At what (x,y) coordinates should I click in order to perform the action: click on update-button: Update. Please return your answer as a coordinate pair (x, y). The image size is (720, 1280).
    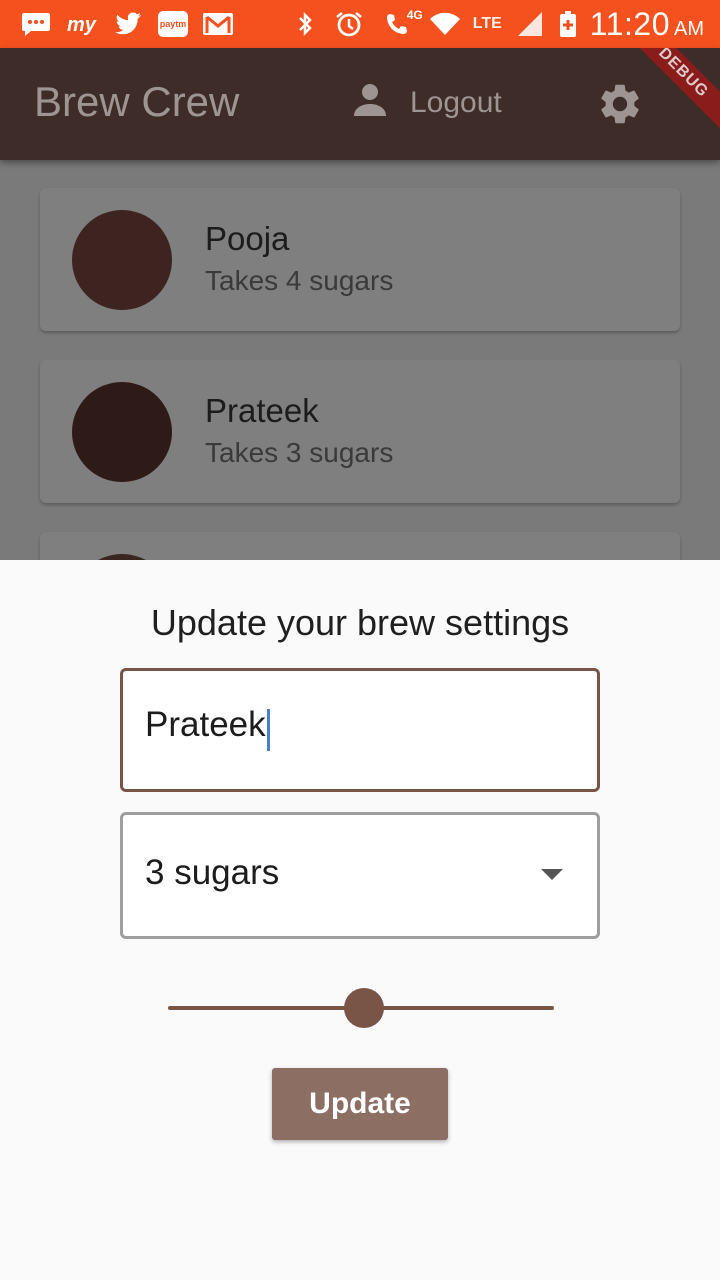
    Looking at the image, I should click on (360, 1104).